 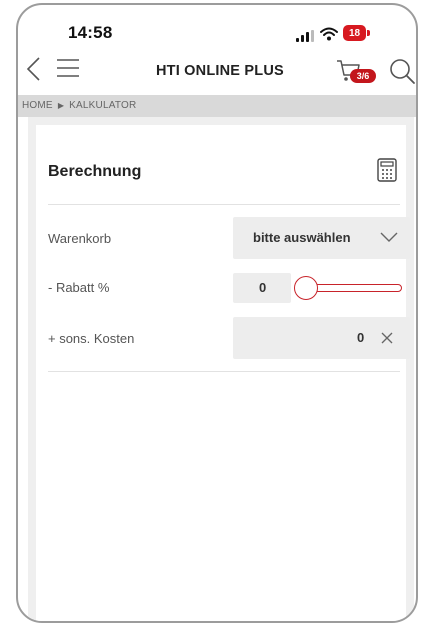 What do you see at coordinates (363, 76) in the screenshot?
I see `cart-count-badge: 3/6` at bounding box center [363, 76].